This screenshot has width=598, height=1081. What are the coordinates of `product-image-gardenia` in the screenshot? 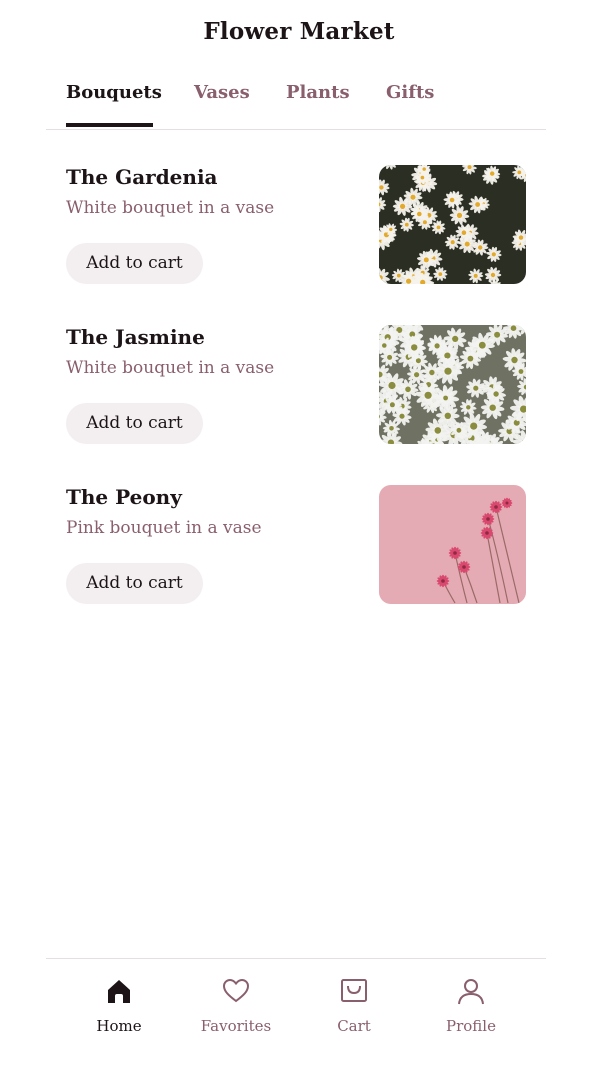 It's located at (452, 224).